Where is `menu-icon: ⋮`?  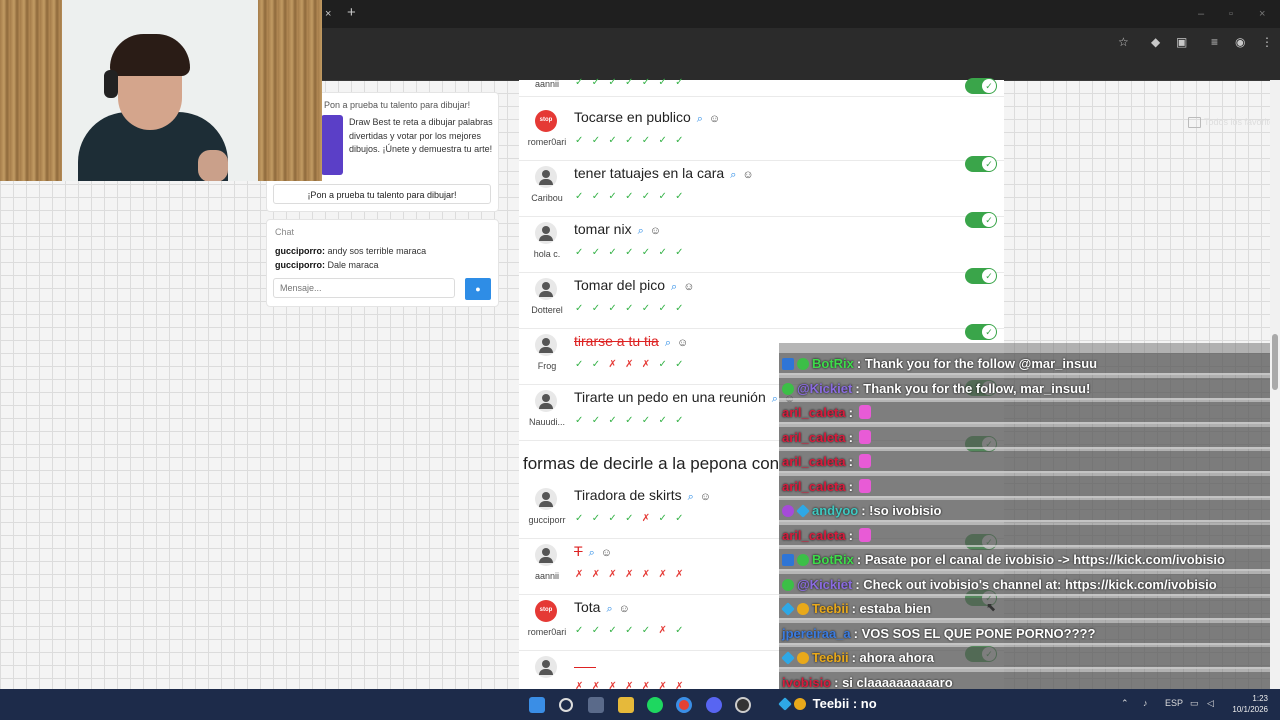
menu-icon: ⋮ is located at coordinates (1267, 42).